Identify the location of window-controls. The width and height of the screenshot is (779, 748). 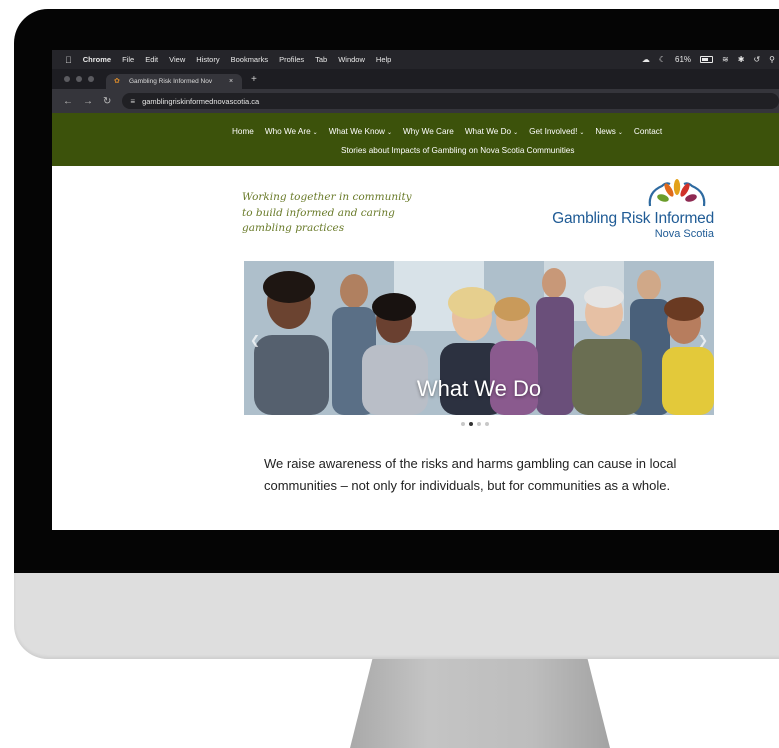
(79, 79).